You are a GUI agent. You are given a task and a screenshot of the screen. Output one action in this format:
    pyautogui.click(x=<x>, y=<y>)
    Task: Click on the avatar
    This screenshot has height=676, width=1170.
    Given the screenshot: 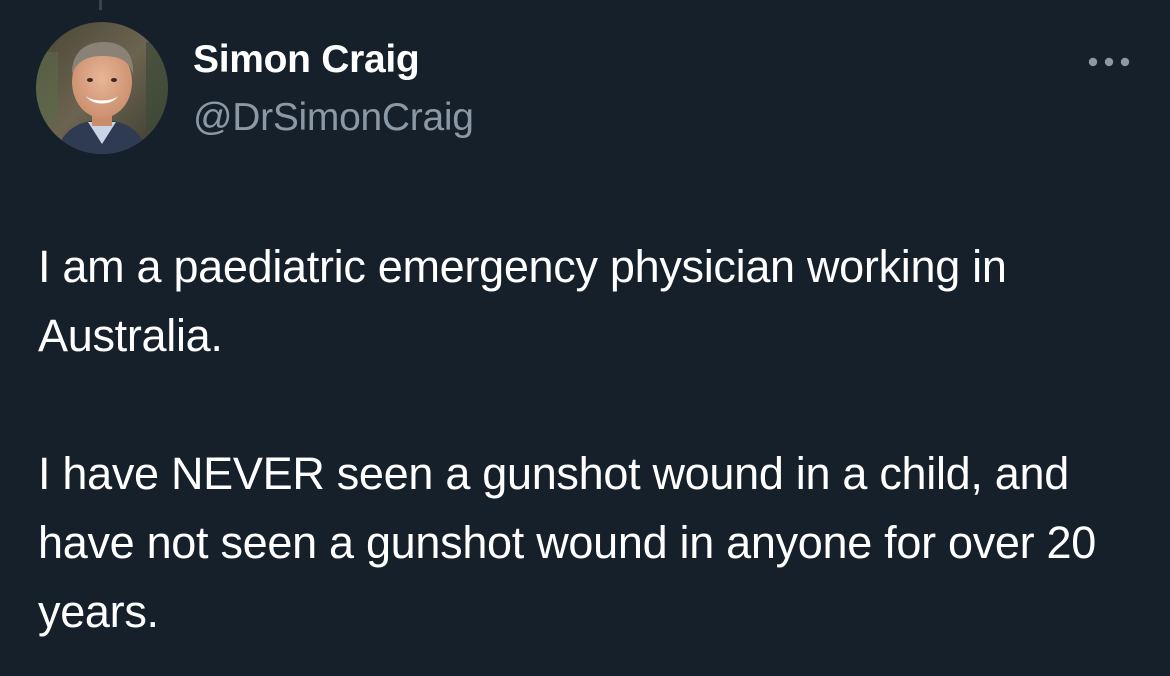 What is the action you would take?
    pyautogui.click(x=102, y=88)
    